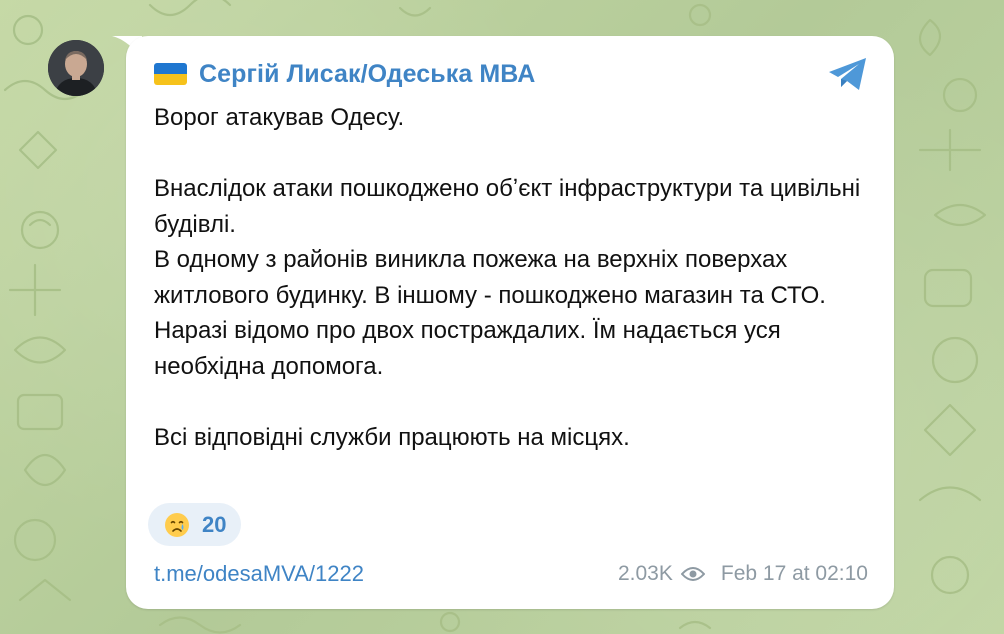 The image size is (1004, 634). Describe the element at coordinates (692, 574) in the screenshot. I see `eye-icon` at that location.